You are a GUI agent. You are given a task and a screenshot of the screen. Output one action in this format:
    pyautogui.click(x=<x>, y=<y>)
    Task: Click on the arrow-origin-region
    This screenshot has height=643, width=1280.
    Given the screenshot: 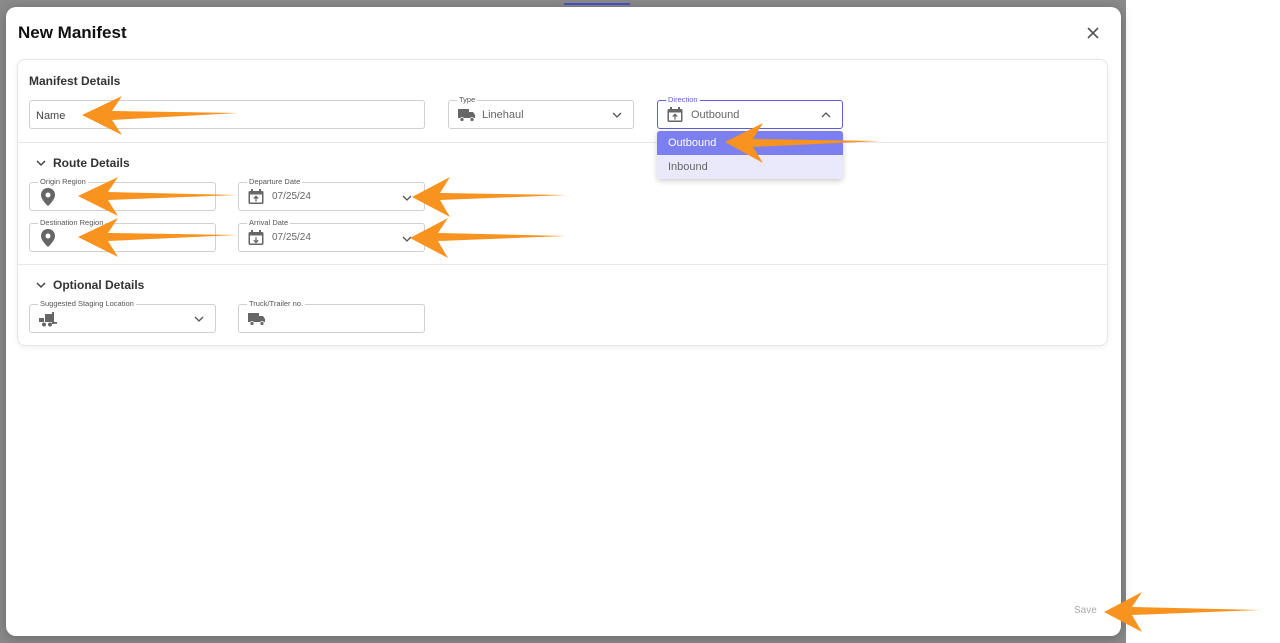 What is the action you would take?
    pyautogui.click(x=157, y=196)
    